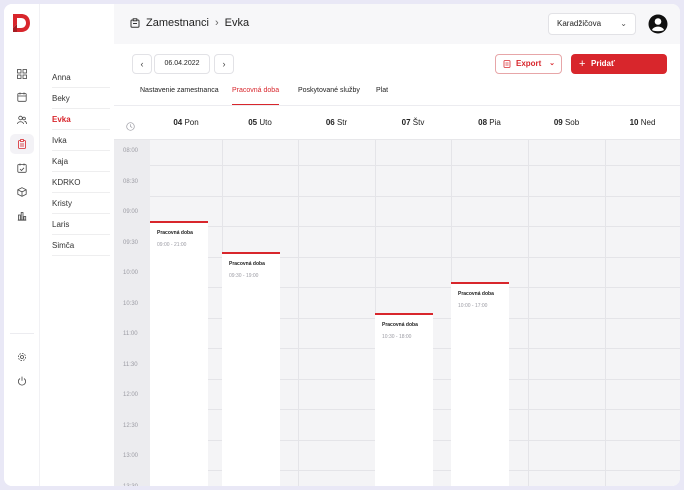 Image resolution: width=684 pixels, height=490 pixels. I want to click on avatar, so click(658, 24).